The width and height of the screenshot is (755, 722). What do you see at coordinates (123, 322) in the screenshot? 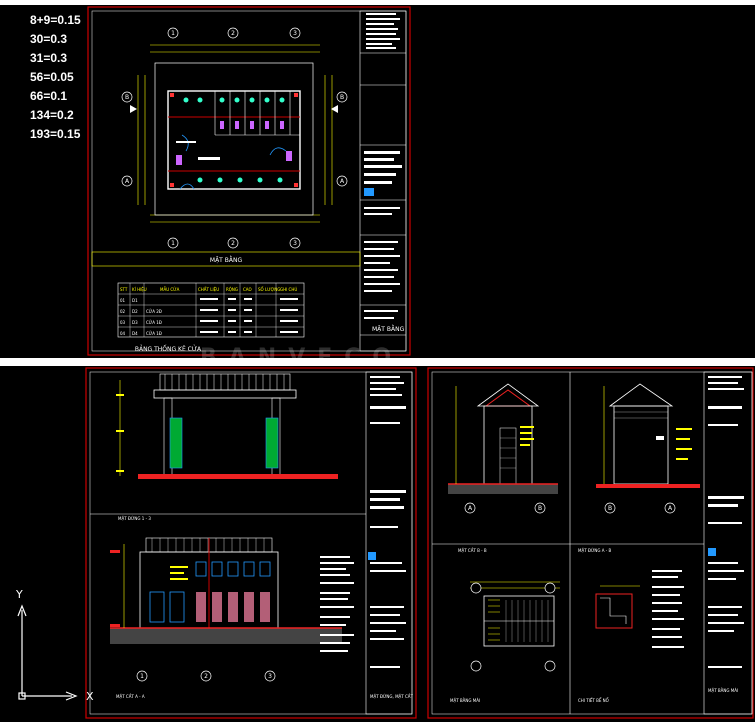
I see `table-cell: 03` at bounding box center [123, 322].